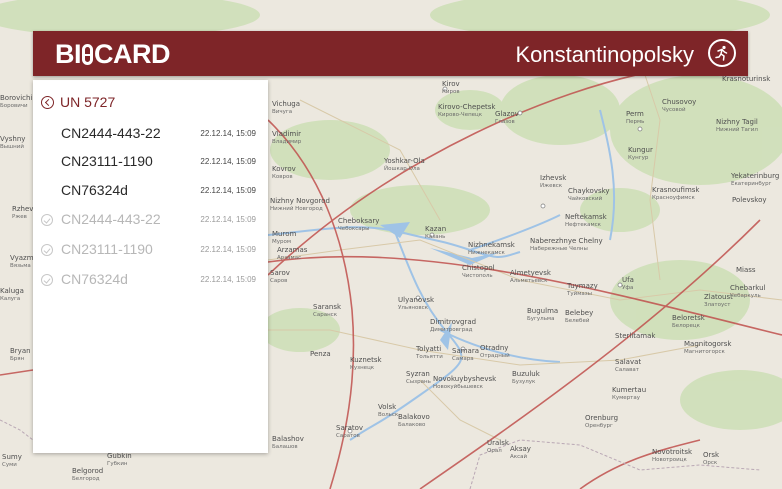 The height and width of the screenshot is (489, 782). What do you see at coordinates (451, 87) in the screenshot?
I see `map-label: Kirov Киров` at bounding box center [451, 87].